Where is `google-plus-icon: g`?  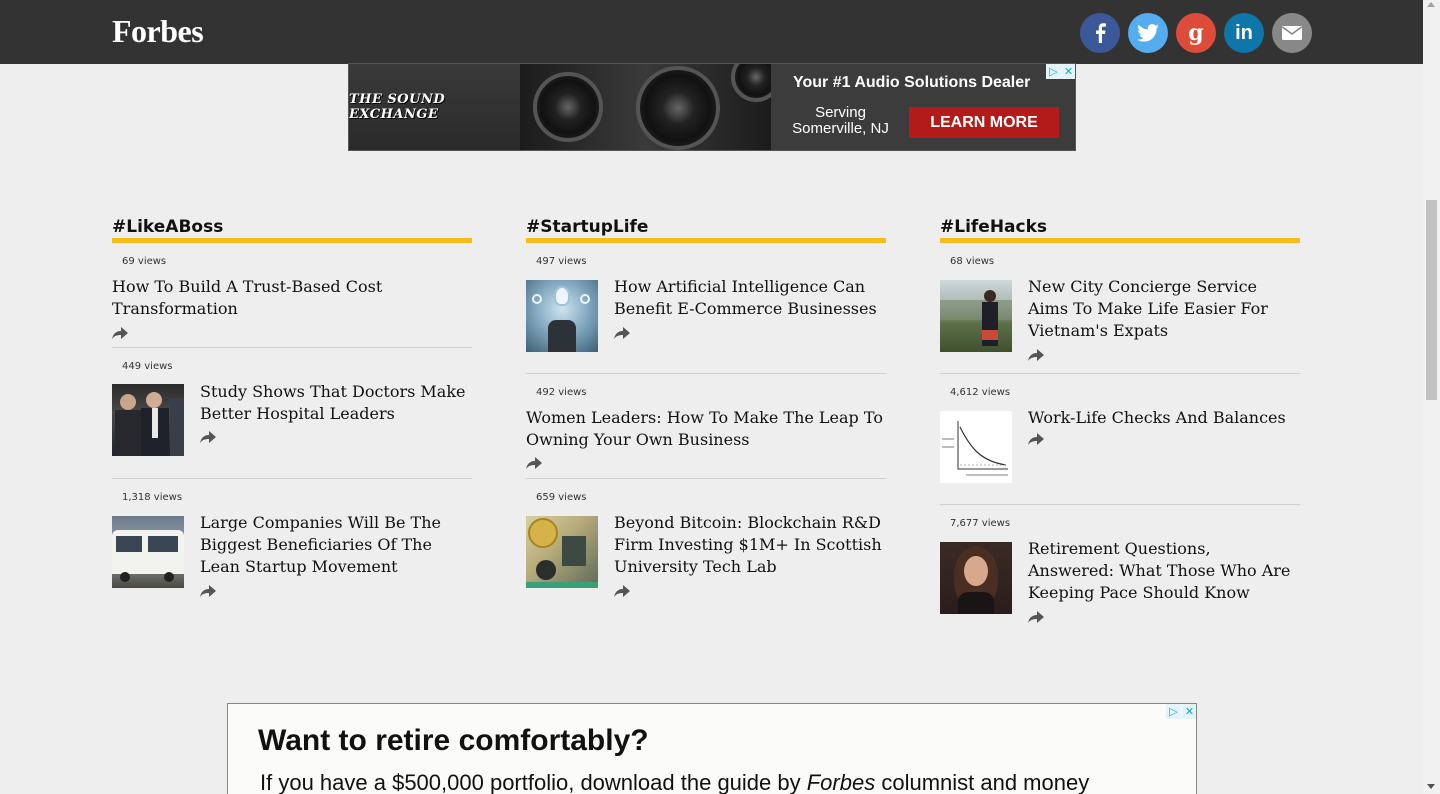 google-plus-icon: g is located at coordinates (1196, 33).